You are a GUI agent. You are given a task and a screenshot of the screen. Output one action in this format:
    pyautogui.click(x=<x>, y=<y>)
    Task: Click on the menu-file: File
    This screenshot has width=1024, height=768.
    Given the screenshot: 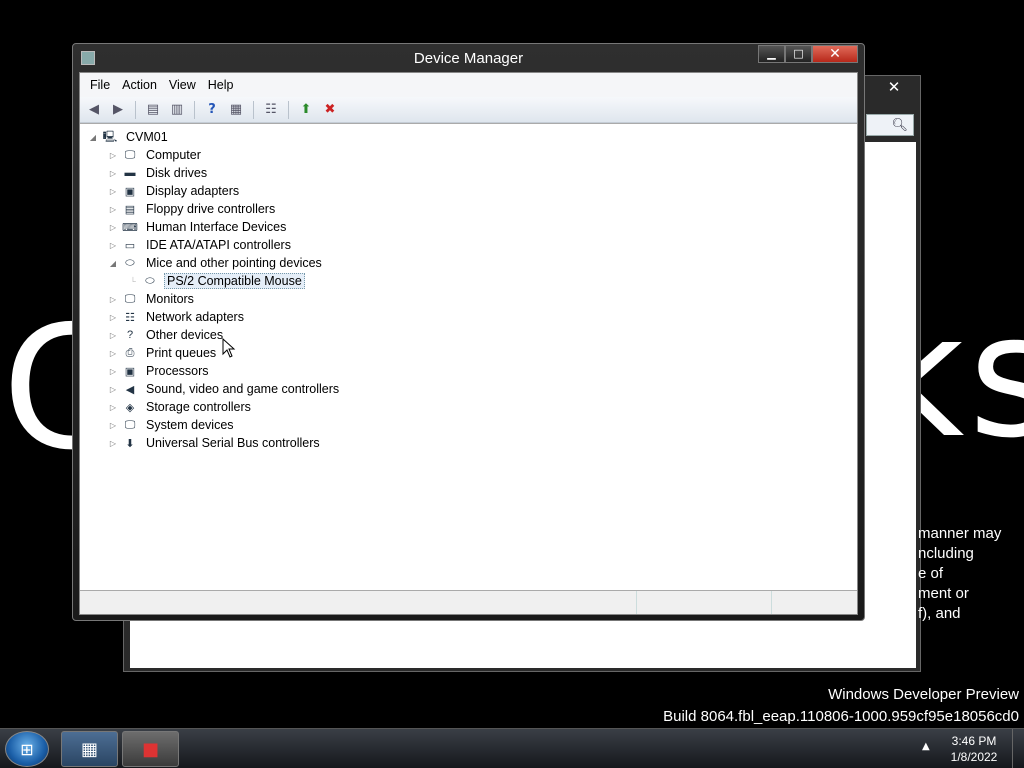 What is the action you would take?
    pyautogui.click(x=100, y=85)
    